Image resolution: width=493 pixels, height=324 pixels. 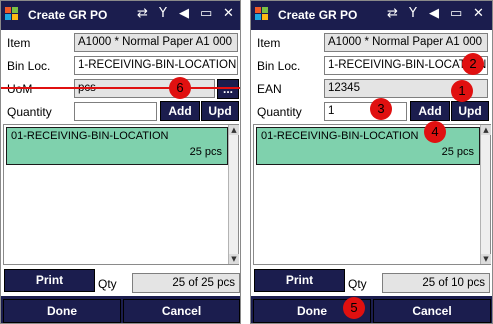 What do you see at coordinates (20, 89) in the screenshot?
I see `uom-label: UoM` at bounding box center [20, 89].